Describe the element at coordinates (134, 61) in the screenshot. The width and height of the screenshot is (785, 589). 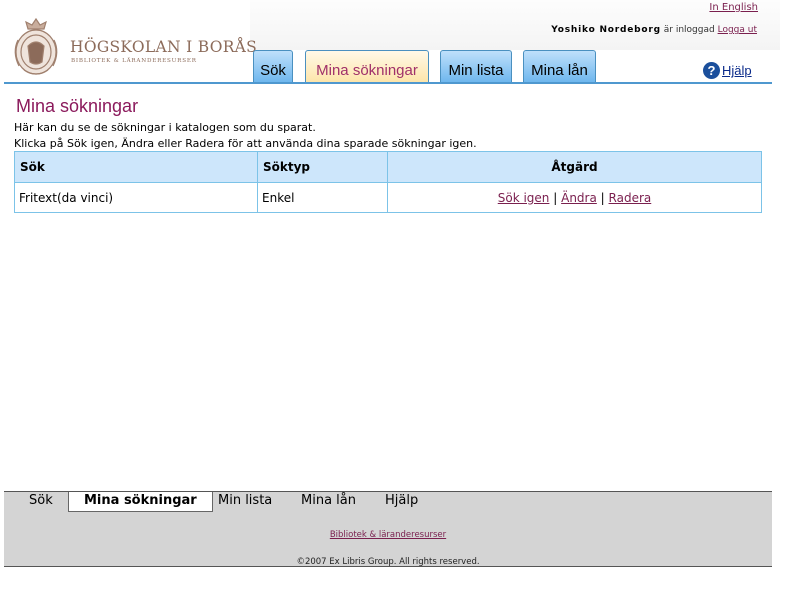
I see `logo-subtitle: BIBLIOTEK & LÄRANDERESURSER` at that location.